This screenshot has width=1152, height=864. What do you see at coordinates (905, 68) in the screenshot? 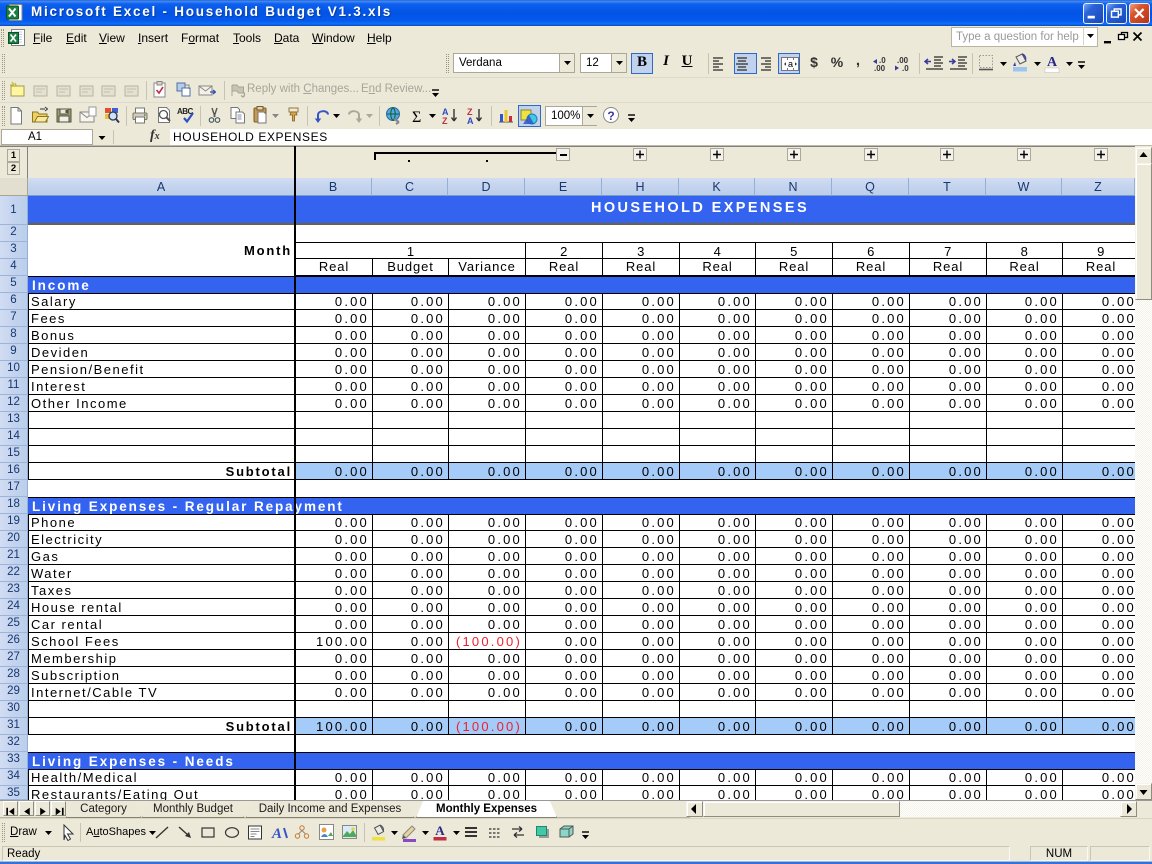
I see `svg-text: .0` at bounding box center [905, 68].